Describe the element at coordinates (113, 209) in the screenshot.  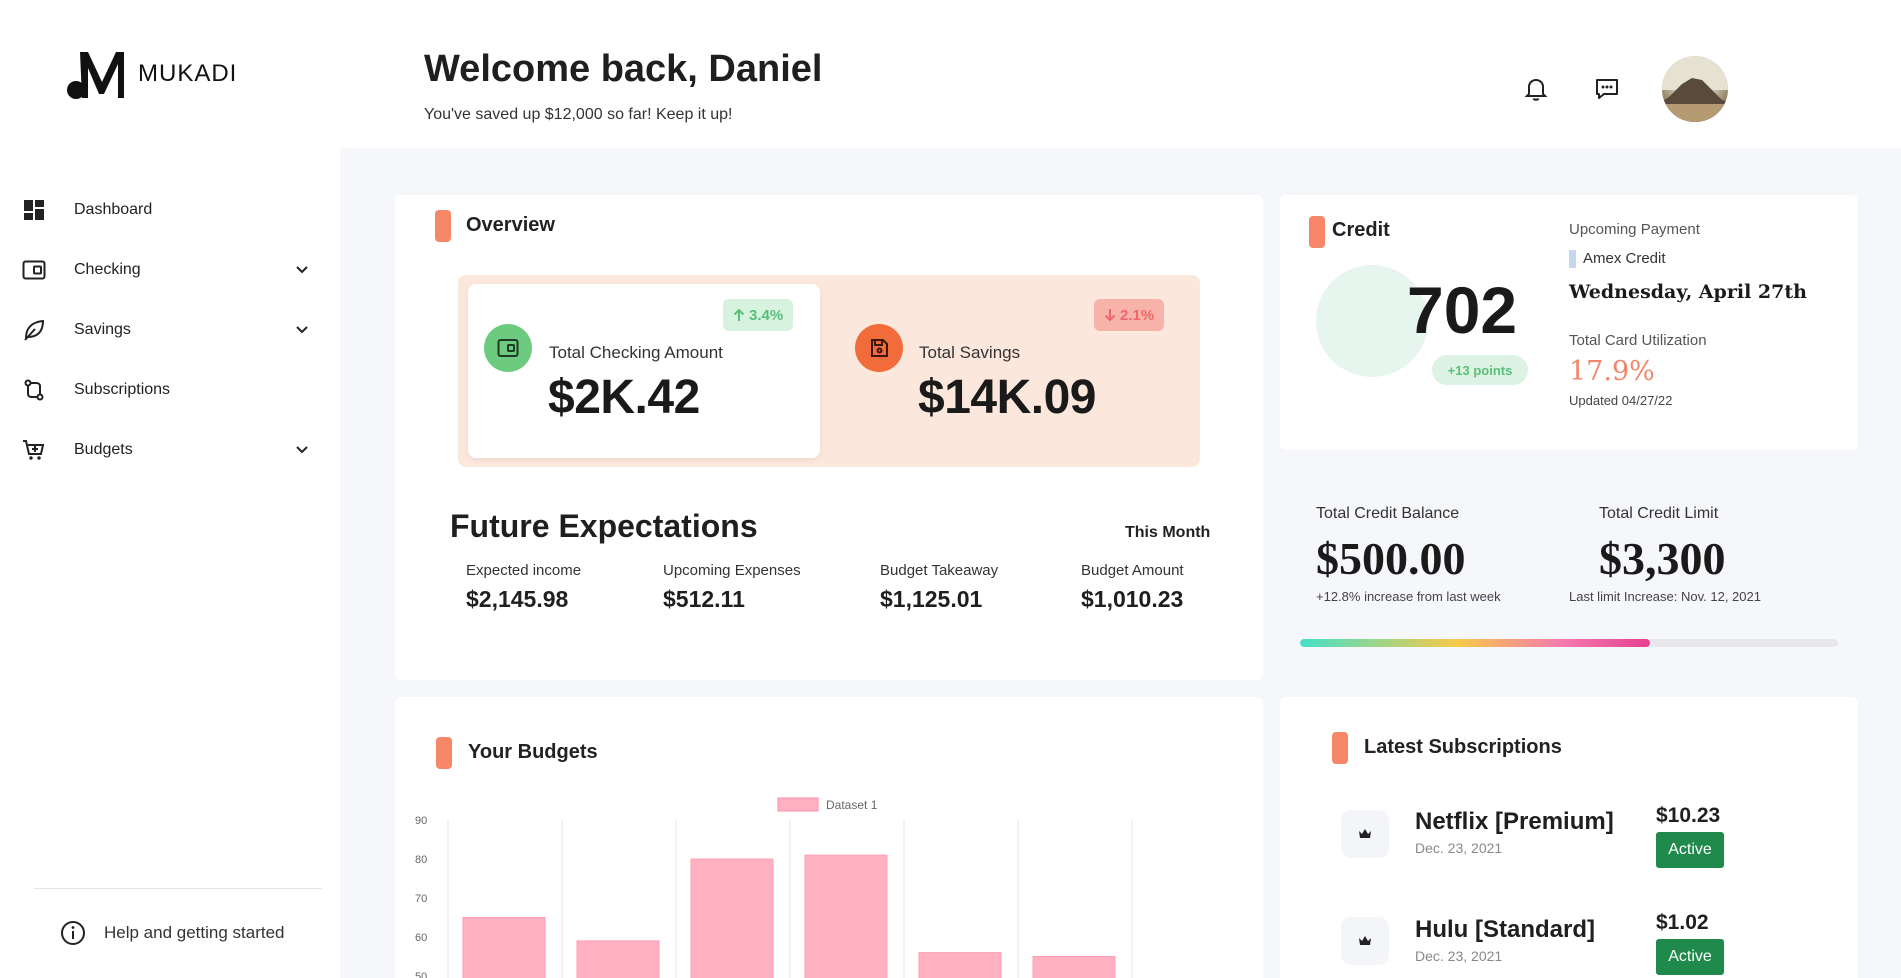
I see `sidebar-item-label: Dashboard` at that location.